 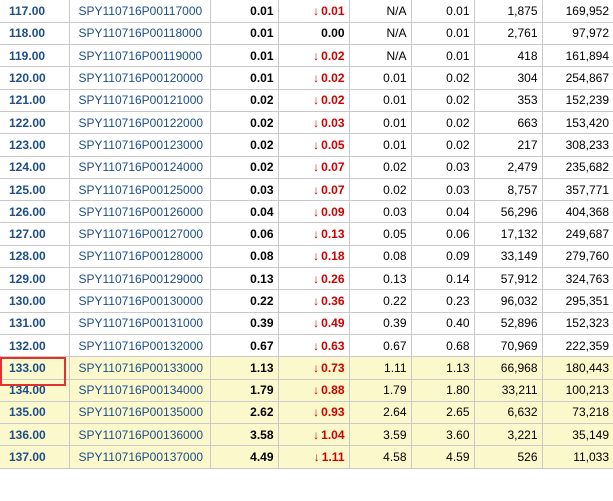 I want to click on strike-link: 127.00, so click(x=27, y=234).